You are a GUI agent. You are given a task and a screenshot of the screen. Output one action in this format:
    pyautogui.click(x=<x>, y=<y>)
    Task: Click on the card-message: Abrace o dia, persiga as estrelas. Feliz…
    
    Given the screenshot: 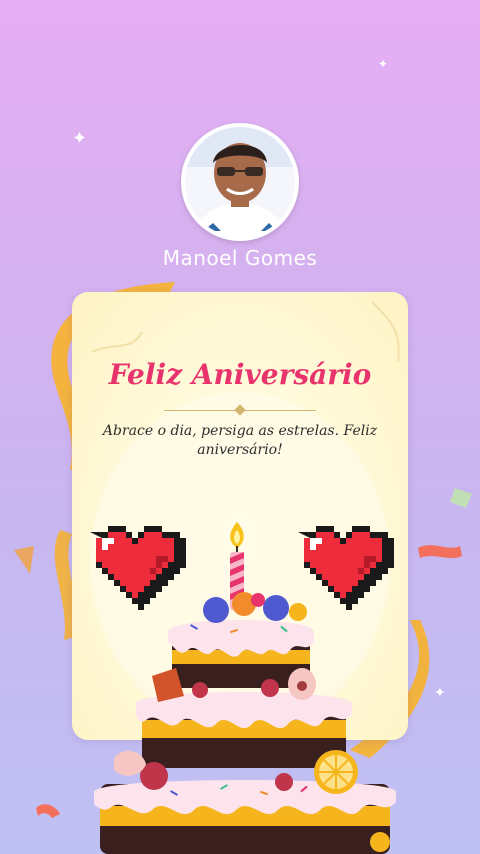 What is the action you would take?
    pyautogui.click(x=240, y=440)
    